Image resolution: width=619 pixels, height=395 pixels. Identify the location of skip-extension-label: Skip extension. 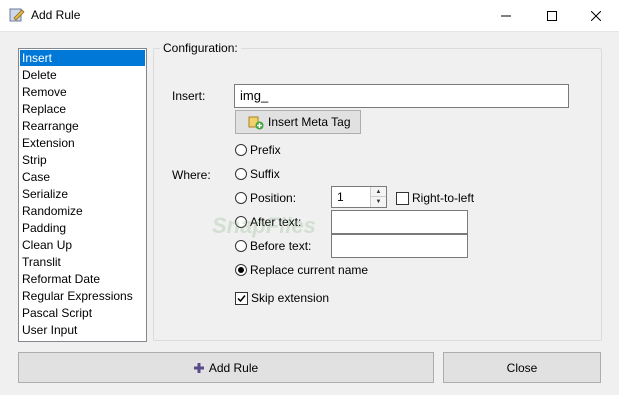
(290, 298).